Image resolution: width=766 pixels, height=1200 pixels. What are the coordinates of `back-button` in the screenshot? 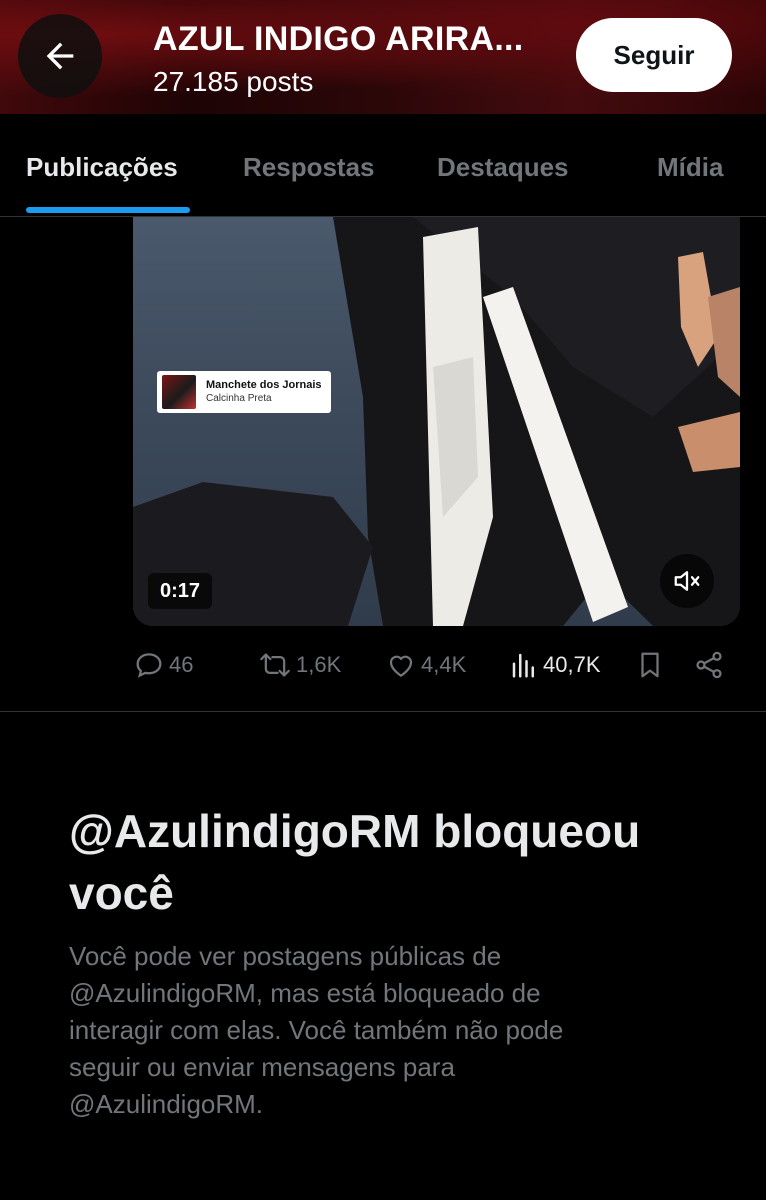 It's located at (60, 56).